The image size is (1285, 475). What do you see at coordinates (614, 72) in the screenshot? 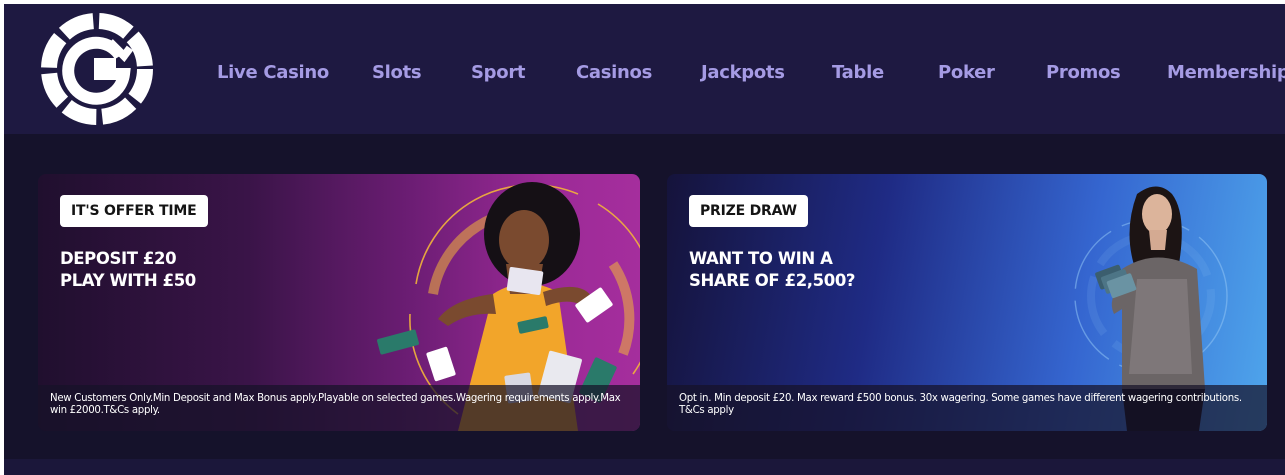
I see `nav-item-casinos: Casinos` at bounding box center [614, 72].